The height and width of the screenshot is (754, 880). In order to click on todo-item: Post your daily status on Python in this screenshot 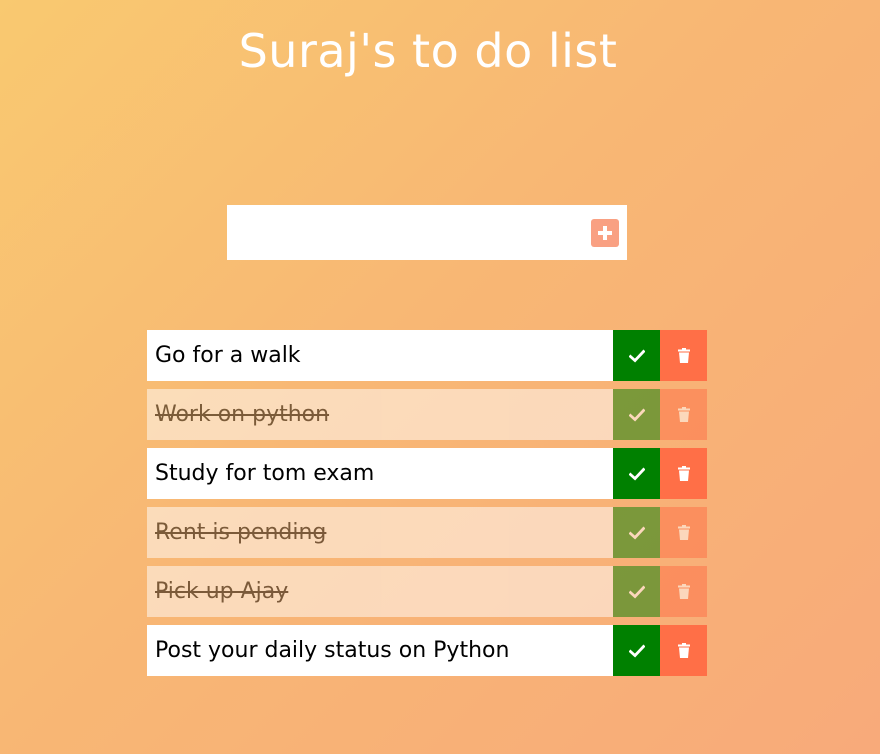, I will do `click(427, 650)`.